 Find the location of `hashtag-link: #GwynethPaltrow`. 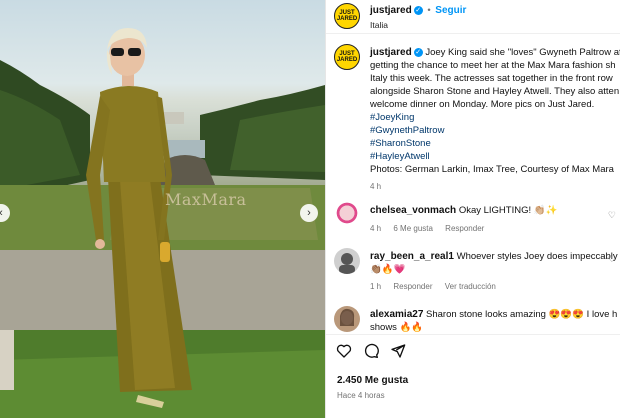

hashtag-link: #GwynethPaltrow is located at coordinates (495, 130).